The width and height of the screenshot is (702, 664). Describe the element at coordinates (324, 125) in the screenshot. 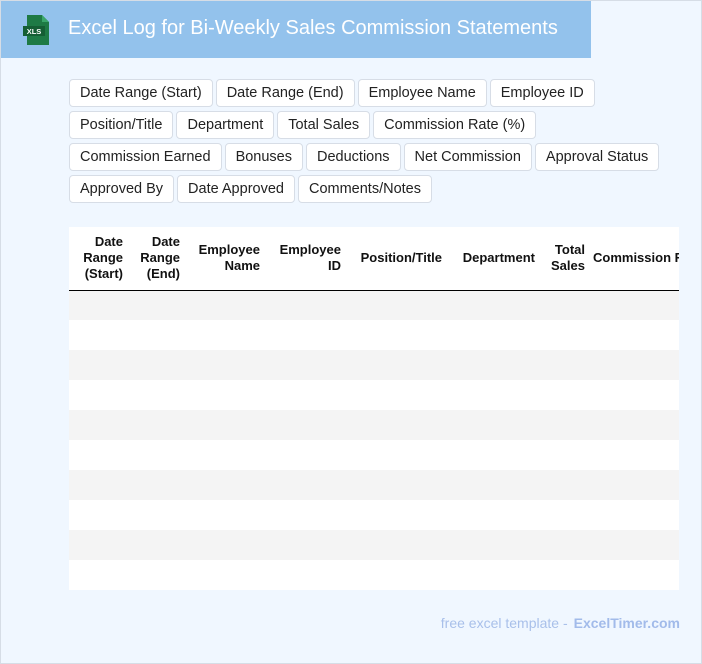

I see `field-tag: Total Sales` at that location.